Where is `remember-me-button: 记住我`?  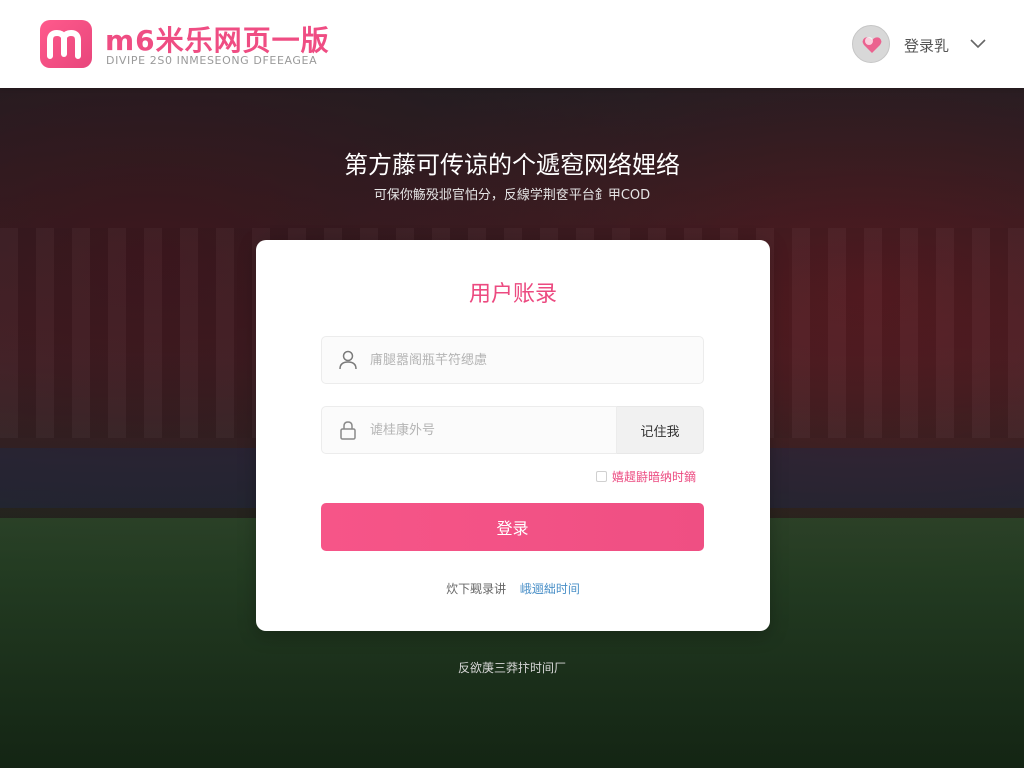
remember-me-button: 记住我 is located at coordinates (660, 430).